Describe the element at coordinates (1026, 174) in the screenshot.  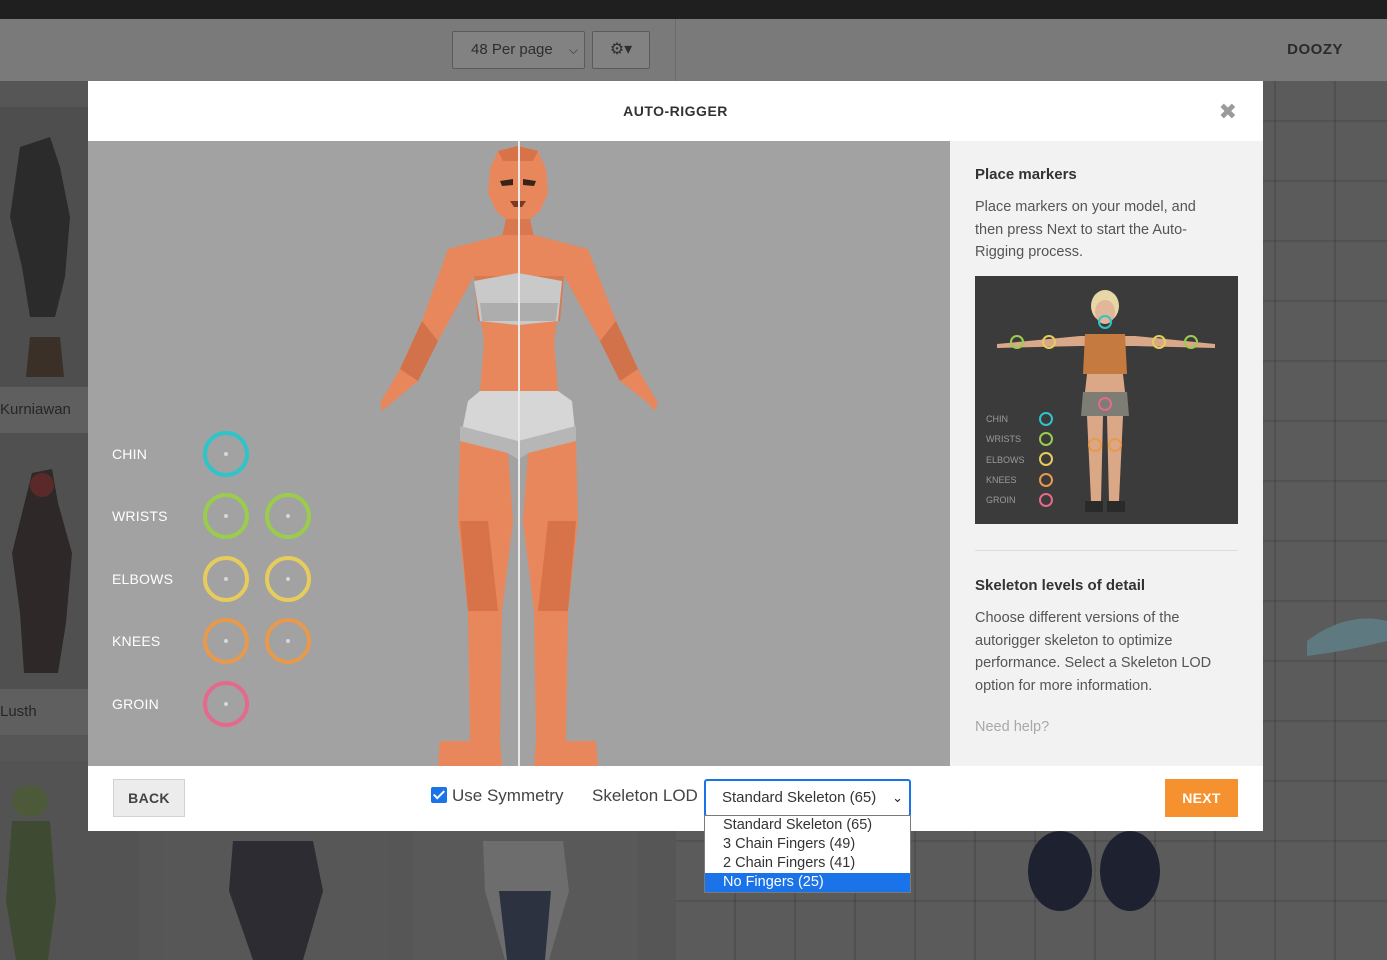
I see `place-markers-heading: Place markers` at that location.